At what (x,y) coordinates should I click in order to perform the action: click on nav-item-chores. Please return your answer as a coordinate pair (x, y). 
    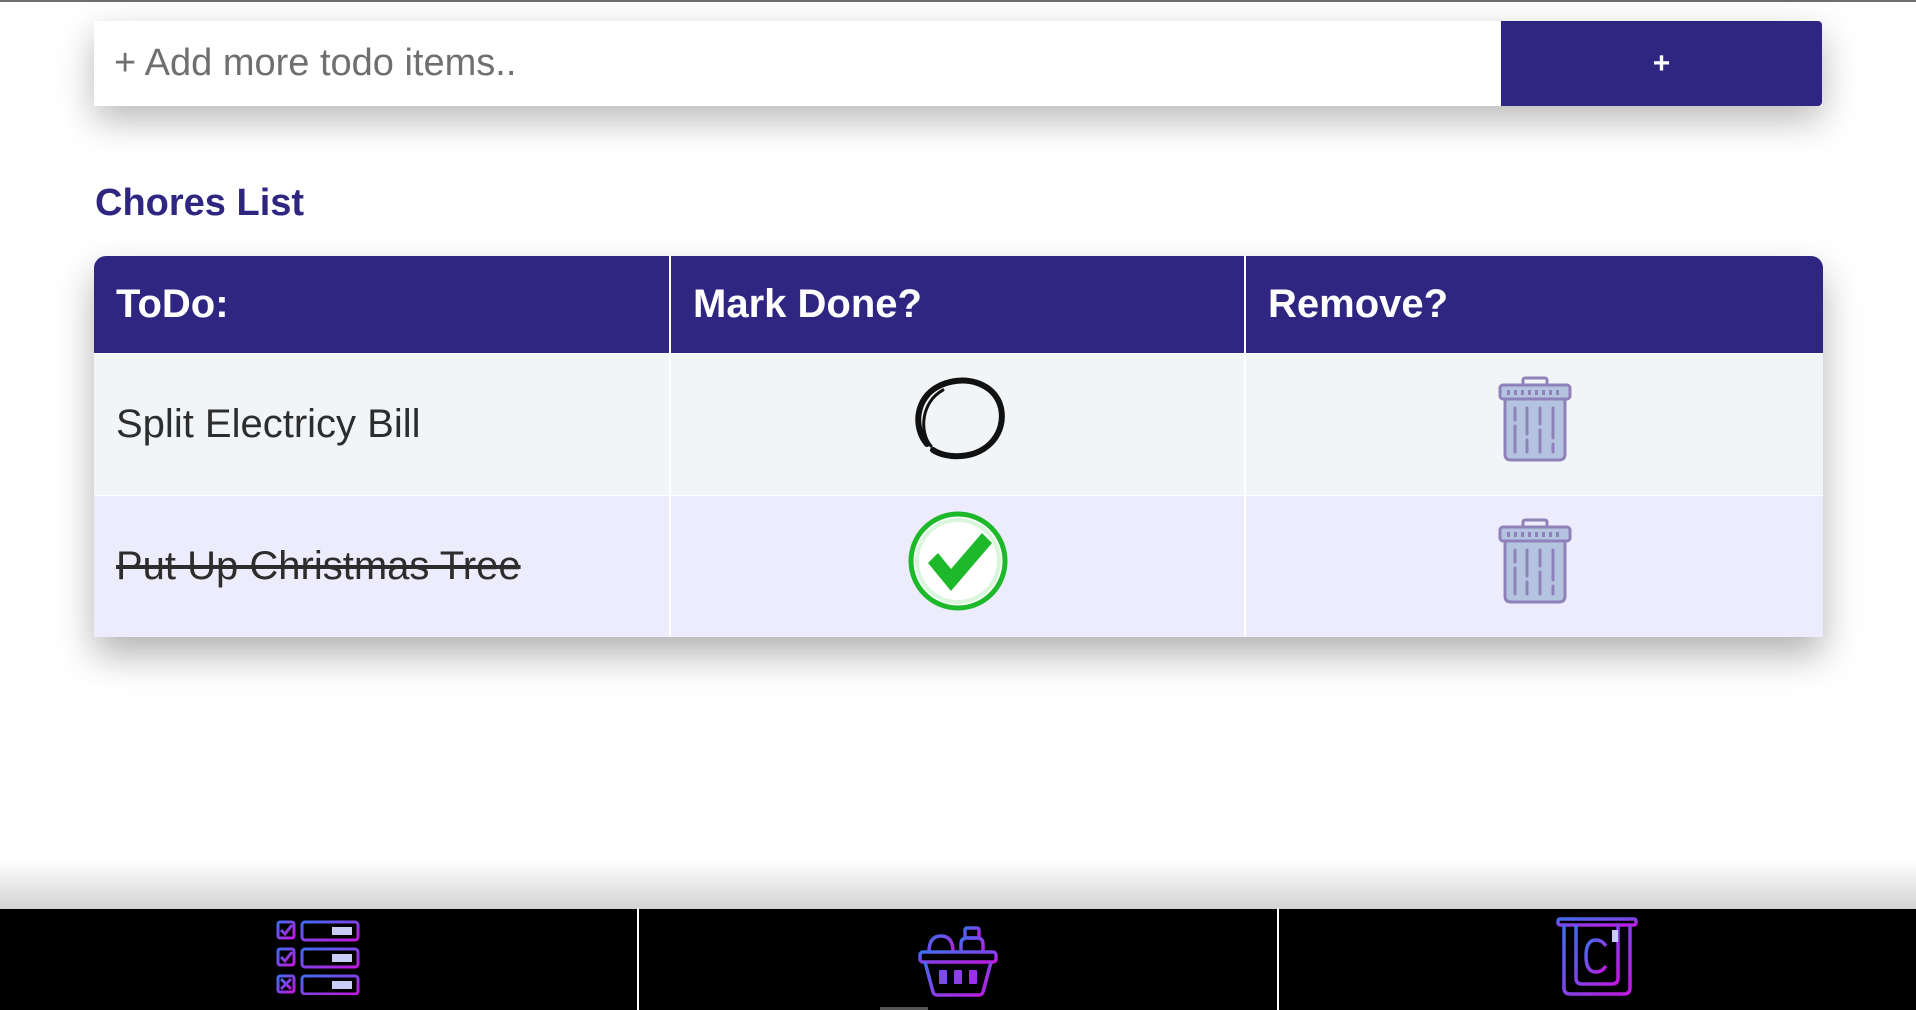
    Looking at the image, I should click on (320, 959).